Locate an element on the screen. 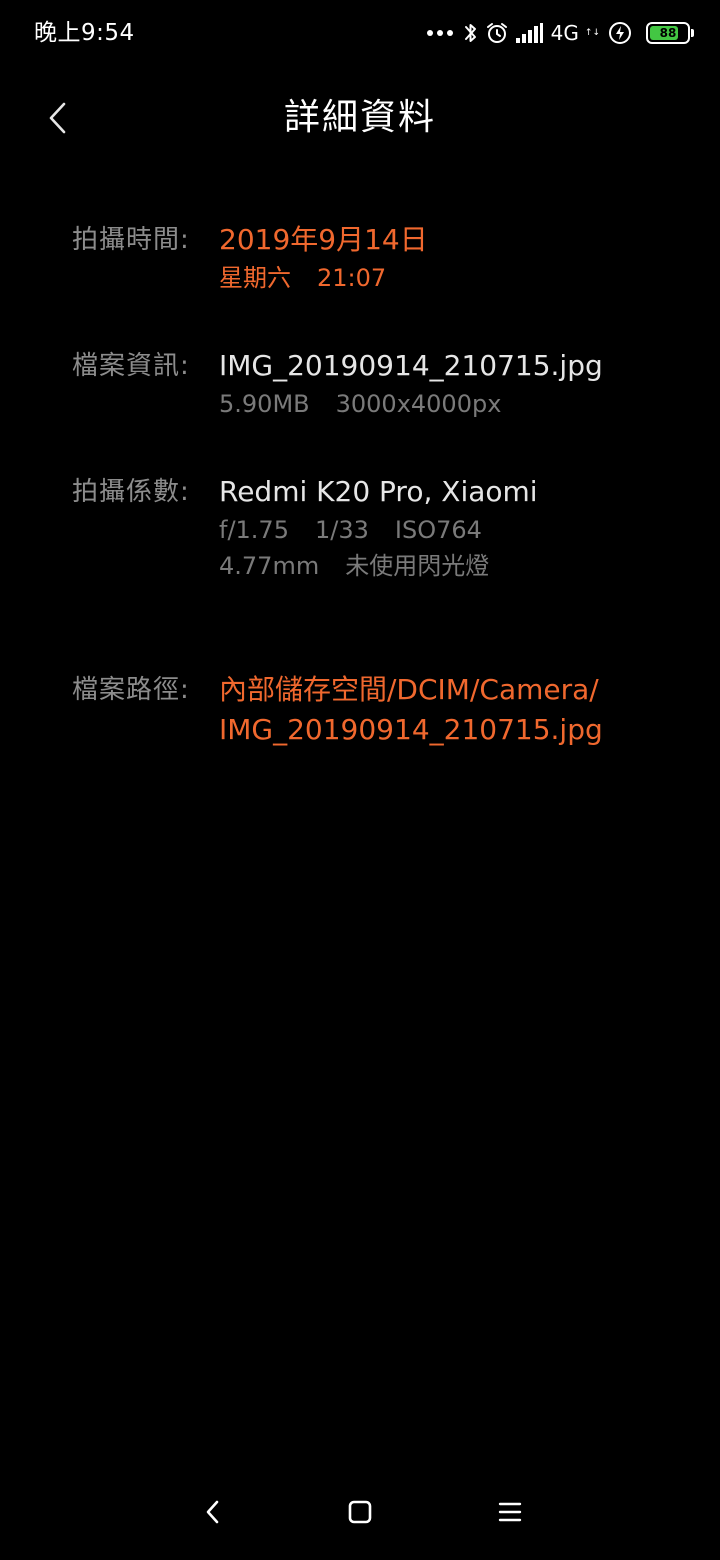 This screenshot has height=1560, width=720. nav-home-button is located at coordinates (360, 1512).